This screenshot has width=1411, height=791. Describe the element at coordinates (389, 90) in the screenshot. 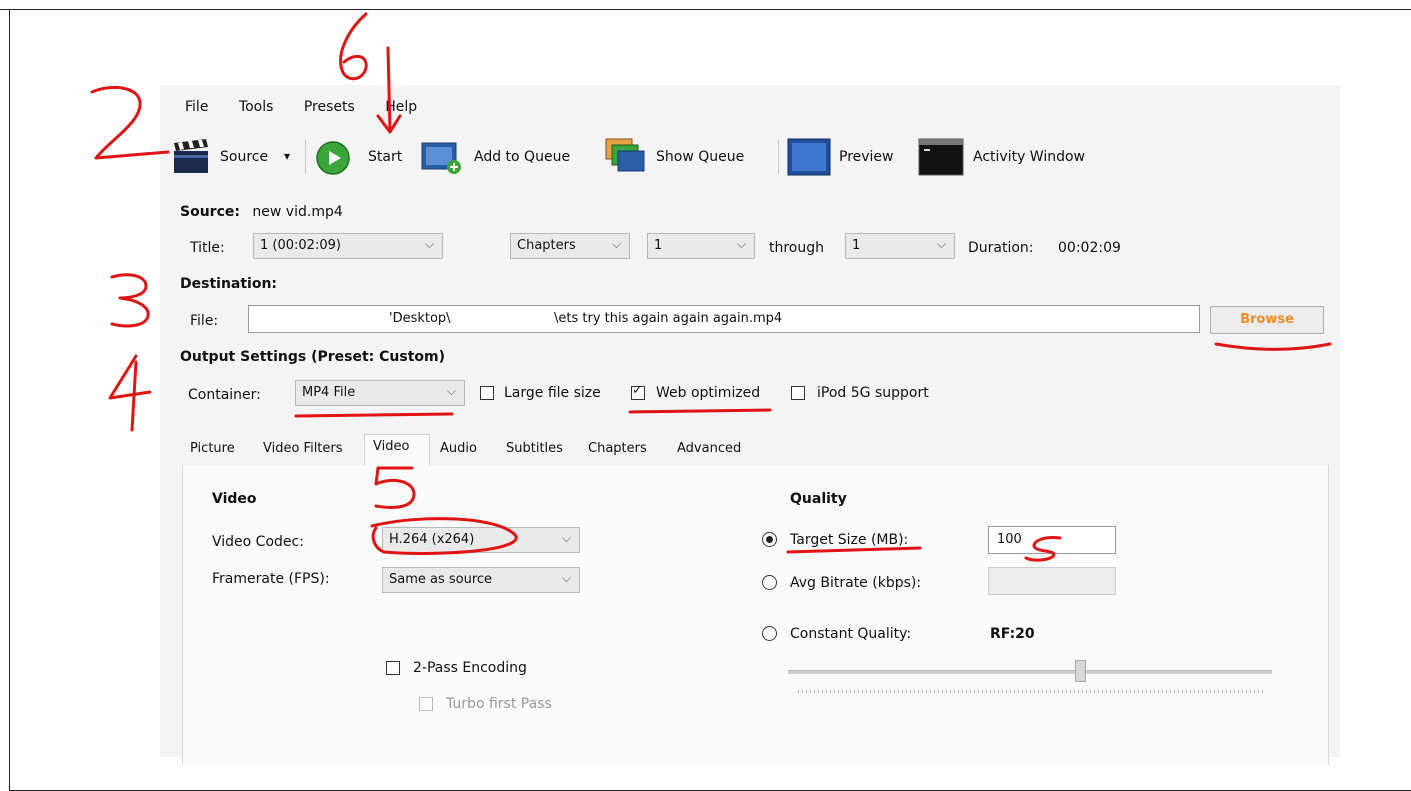

I see `annotation-arrow-to-start` at that location.